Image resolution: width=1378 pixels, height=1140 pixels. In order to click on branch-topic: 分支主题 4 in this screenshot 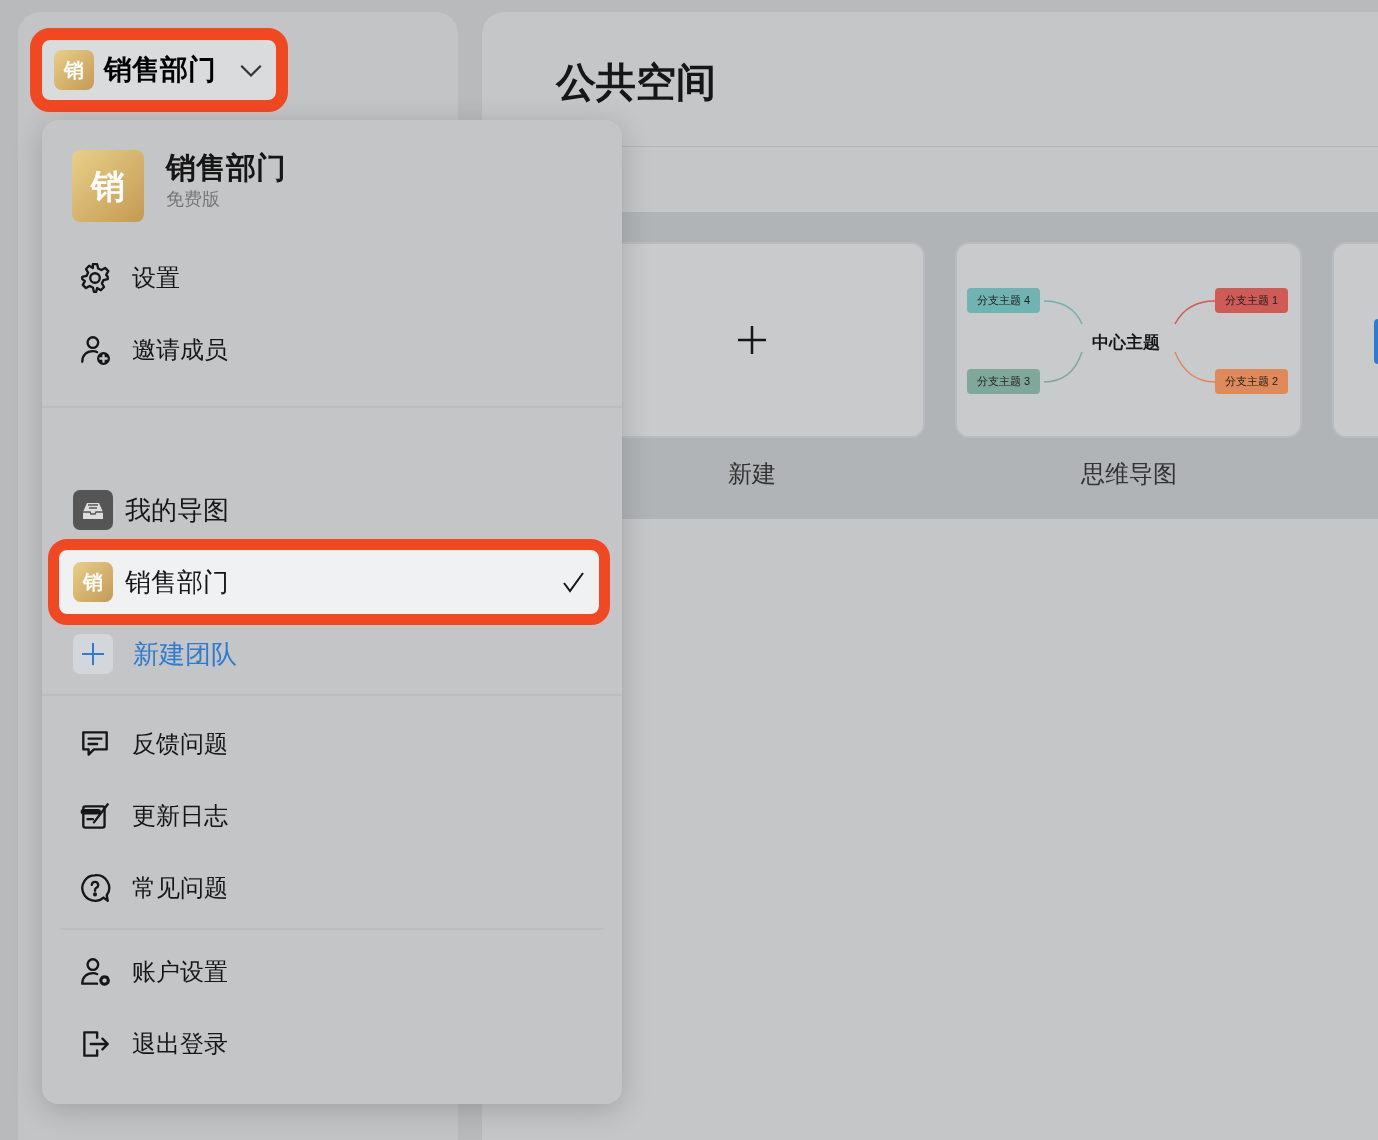, I will do `click(1004, 300)`.